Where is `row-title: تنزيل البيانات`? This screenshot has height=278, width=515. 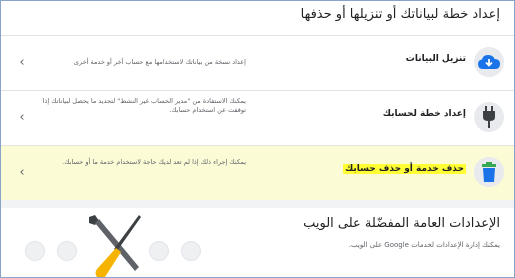 row-title: تنزيل البيانات is located at coordinates (435, 59).